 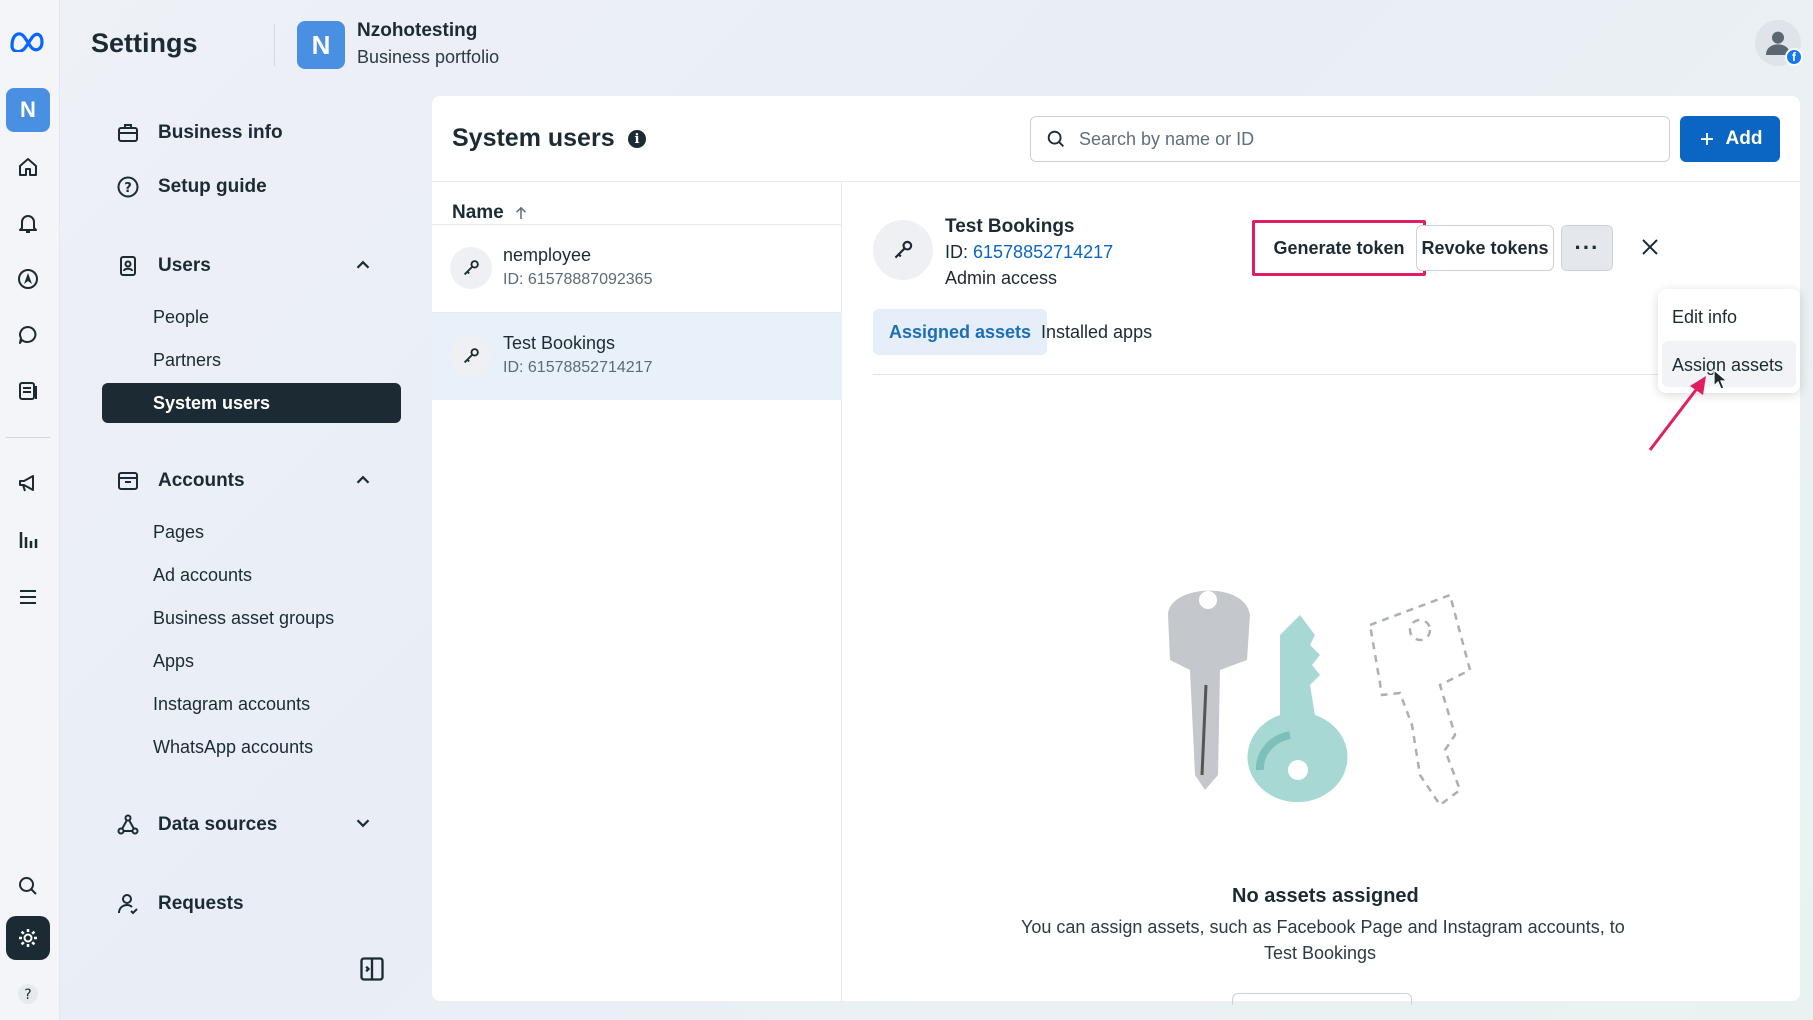 What do you see at coordinates (184, 265) in the screenshot?
I see `nav-label: Users` at bounding box center [184, 265].